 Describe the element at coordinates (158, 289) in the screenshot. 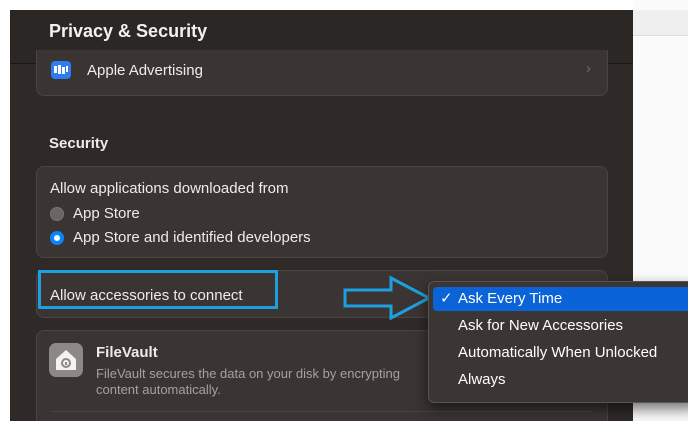

I see `annotation-highlight-box` at that location.